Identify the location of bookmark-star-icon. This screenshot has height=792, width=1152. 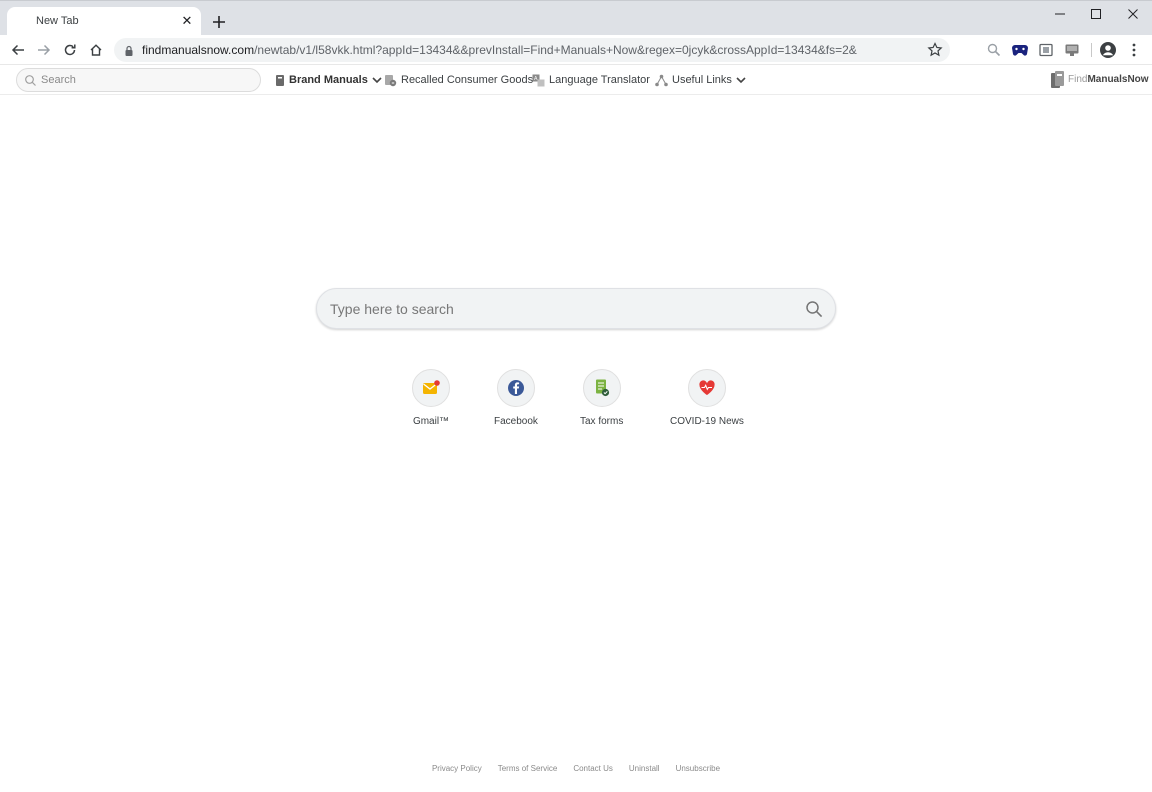
(935, 50).